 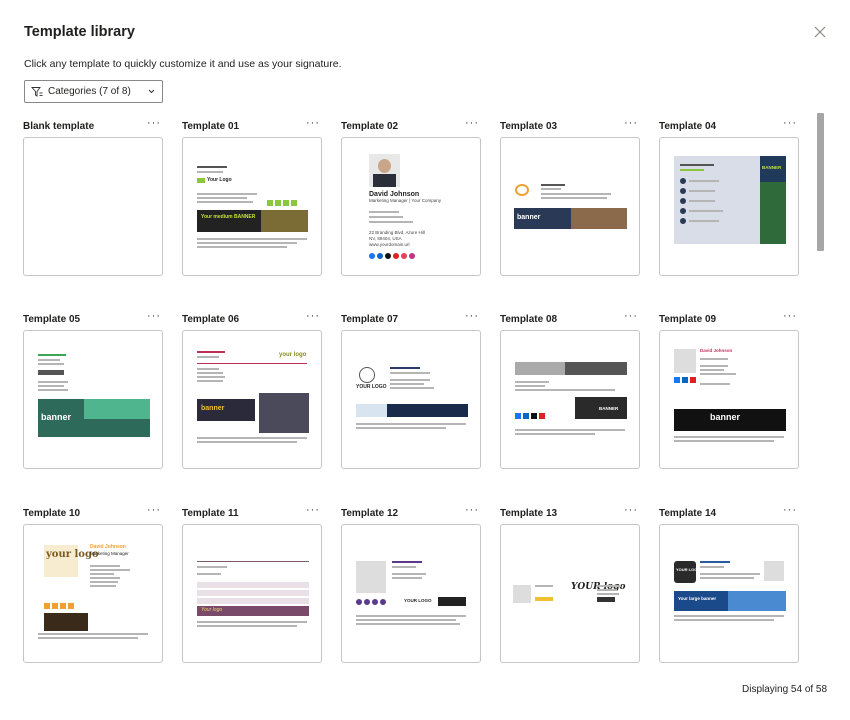 What do you see at coordinates (52, 513) in the screenshot?
I see `template-name: Template 10` at bounding box center [52, 513].